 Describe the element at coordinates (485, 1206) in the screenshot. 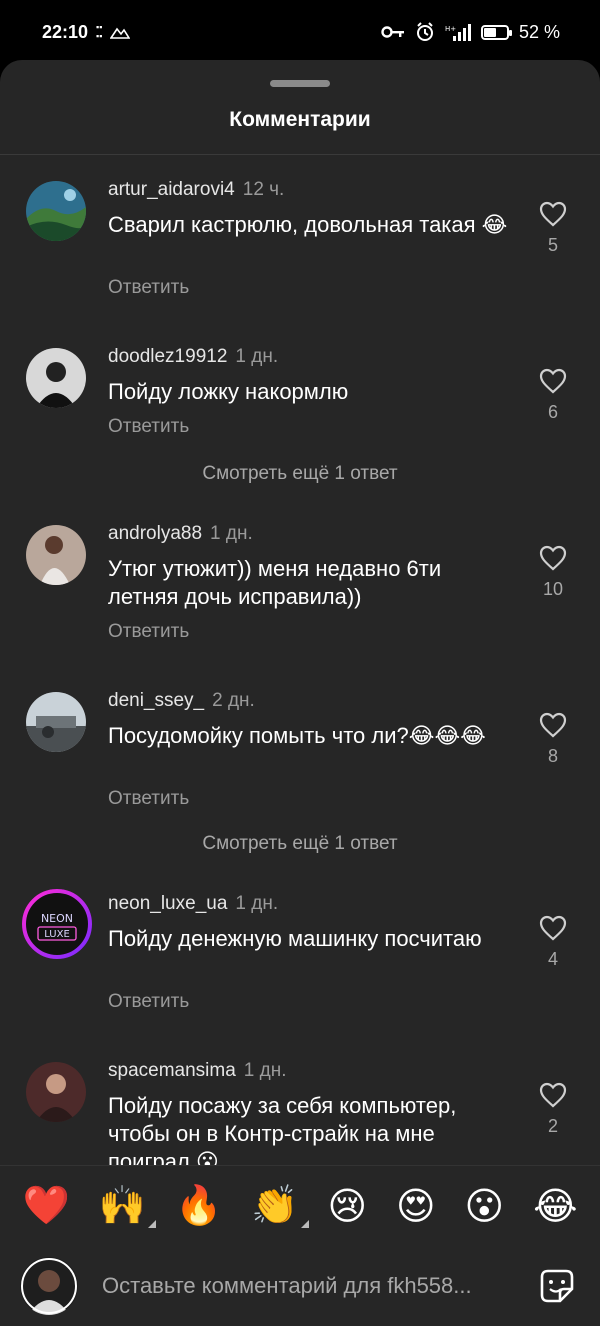

I see `emoji-surprised: 😮` at that location.